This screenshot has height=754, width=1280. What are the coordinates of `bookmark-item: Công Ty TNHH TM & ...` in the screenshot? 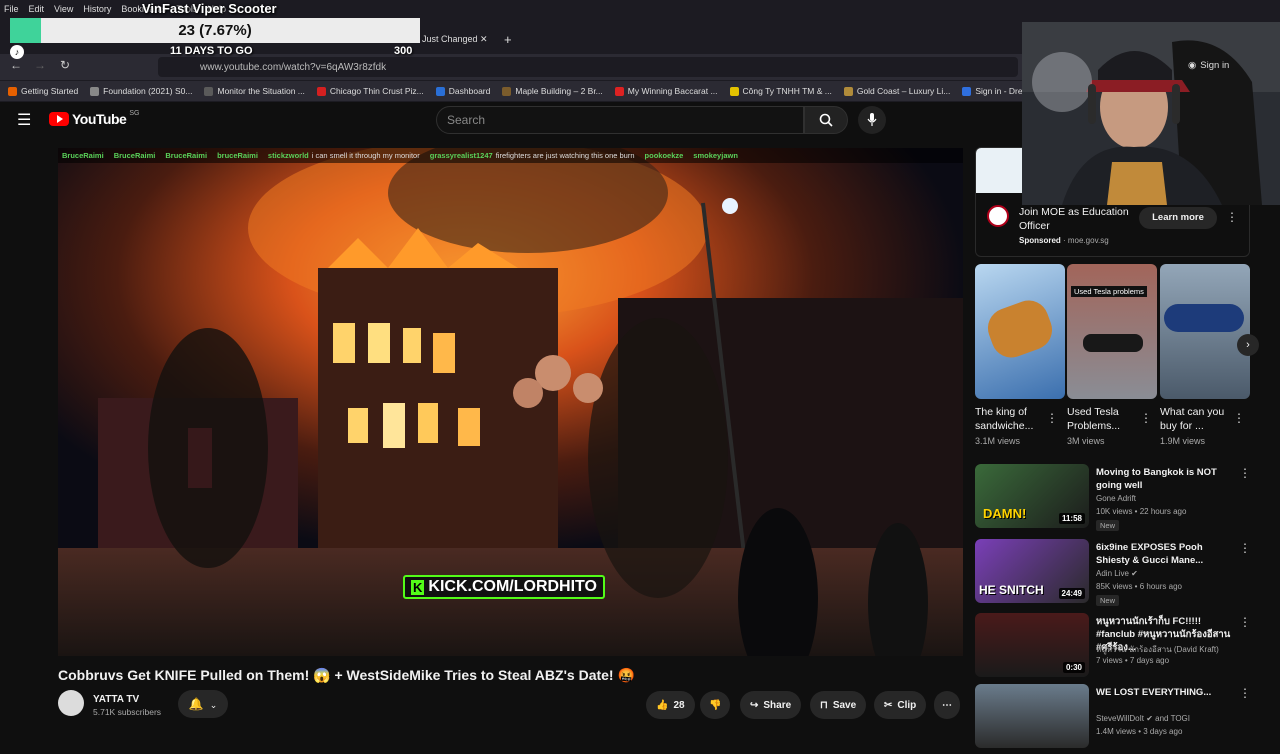 It's located at (780, 91).